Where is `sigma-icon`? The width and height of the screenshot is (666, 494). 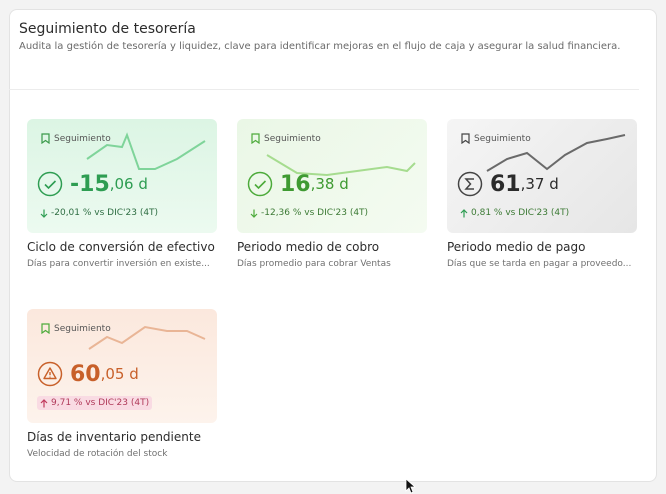
sigma-icon is located at coordinates (470, 184).